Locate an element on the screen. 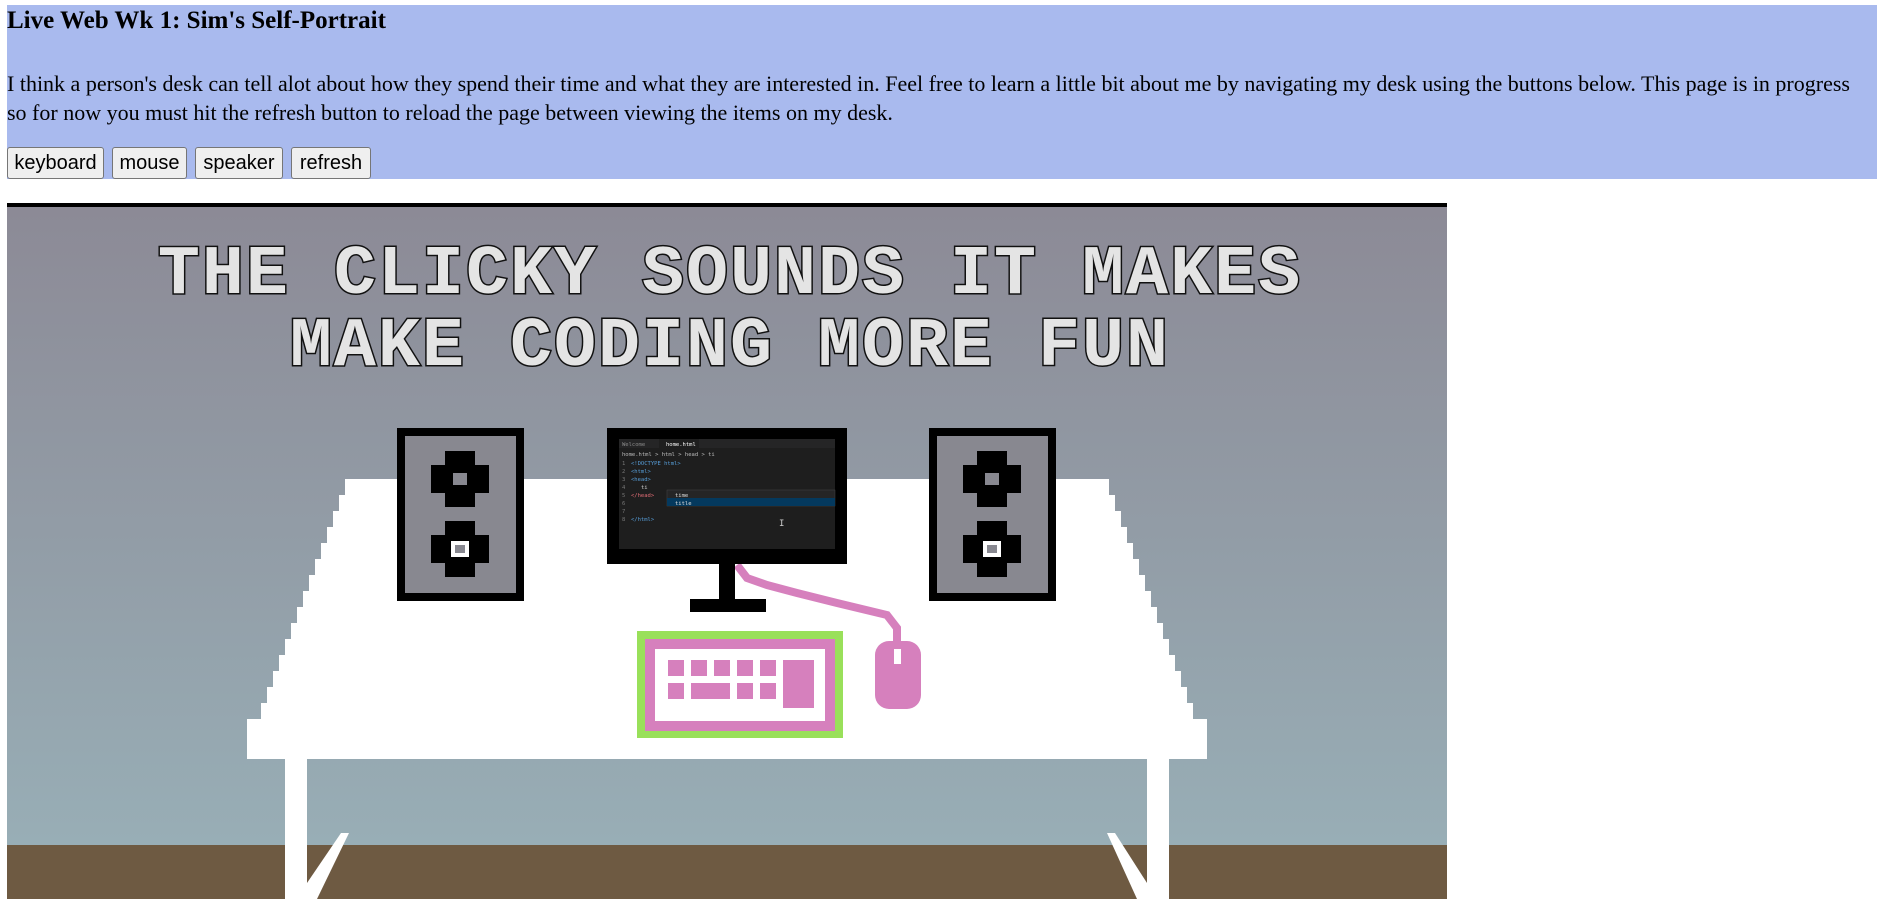 This screenshot has width=1885, height=899. svg-text: </html> is located at coordinates (643, 520).